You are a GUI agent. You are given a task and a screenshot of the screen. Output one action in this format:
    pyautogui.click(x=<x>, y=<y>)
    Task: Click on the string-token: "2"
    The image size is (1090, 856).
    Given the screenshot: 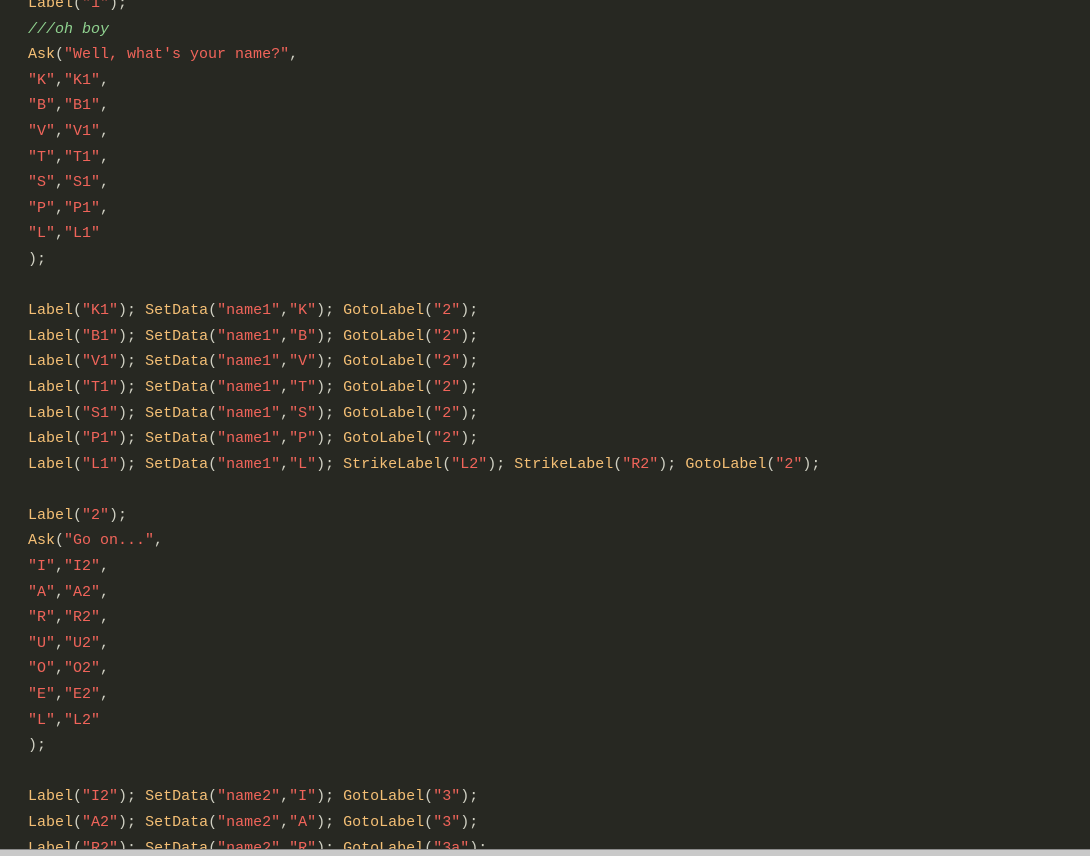 What is the action you would take?
    pyautogui.click(x=447, y=362)
    